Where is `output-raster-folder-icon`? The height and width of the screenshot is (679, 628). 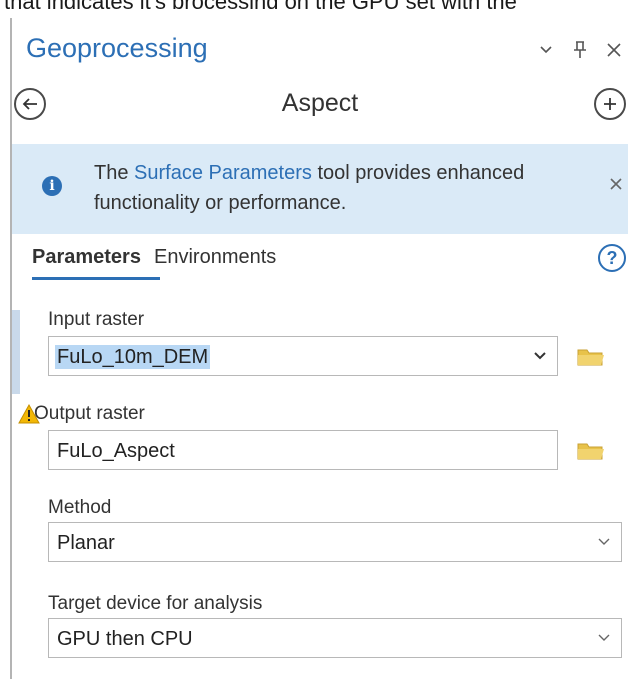
output-raster-folder-icon is located at coordinates (591, 450).